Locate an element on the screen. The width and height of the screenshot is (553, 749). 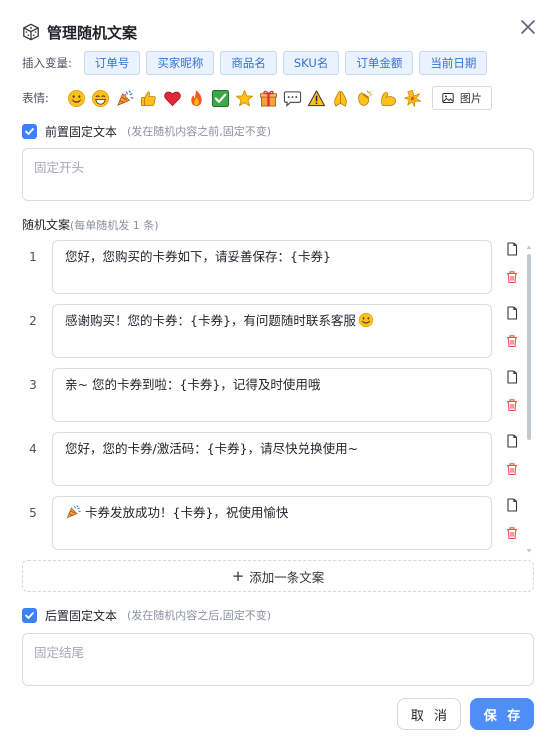
prefix-label: 前置固定文本 is located at coordinates (81, 131).